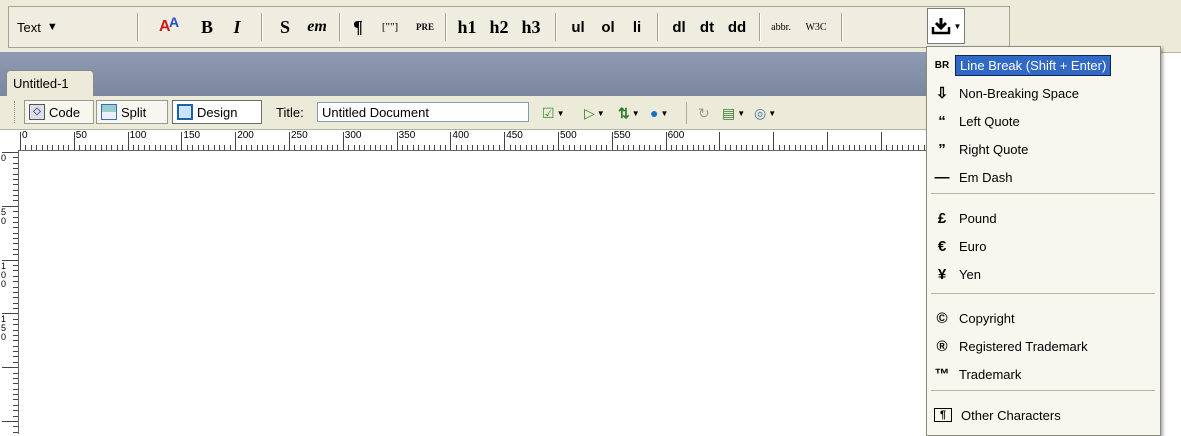  What do you see at coordinates (299, 135) in the screenshot?
I see `ruler-label: 250` at bounding box center [299, 135].